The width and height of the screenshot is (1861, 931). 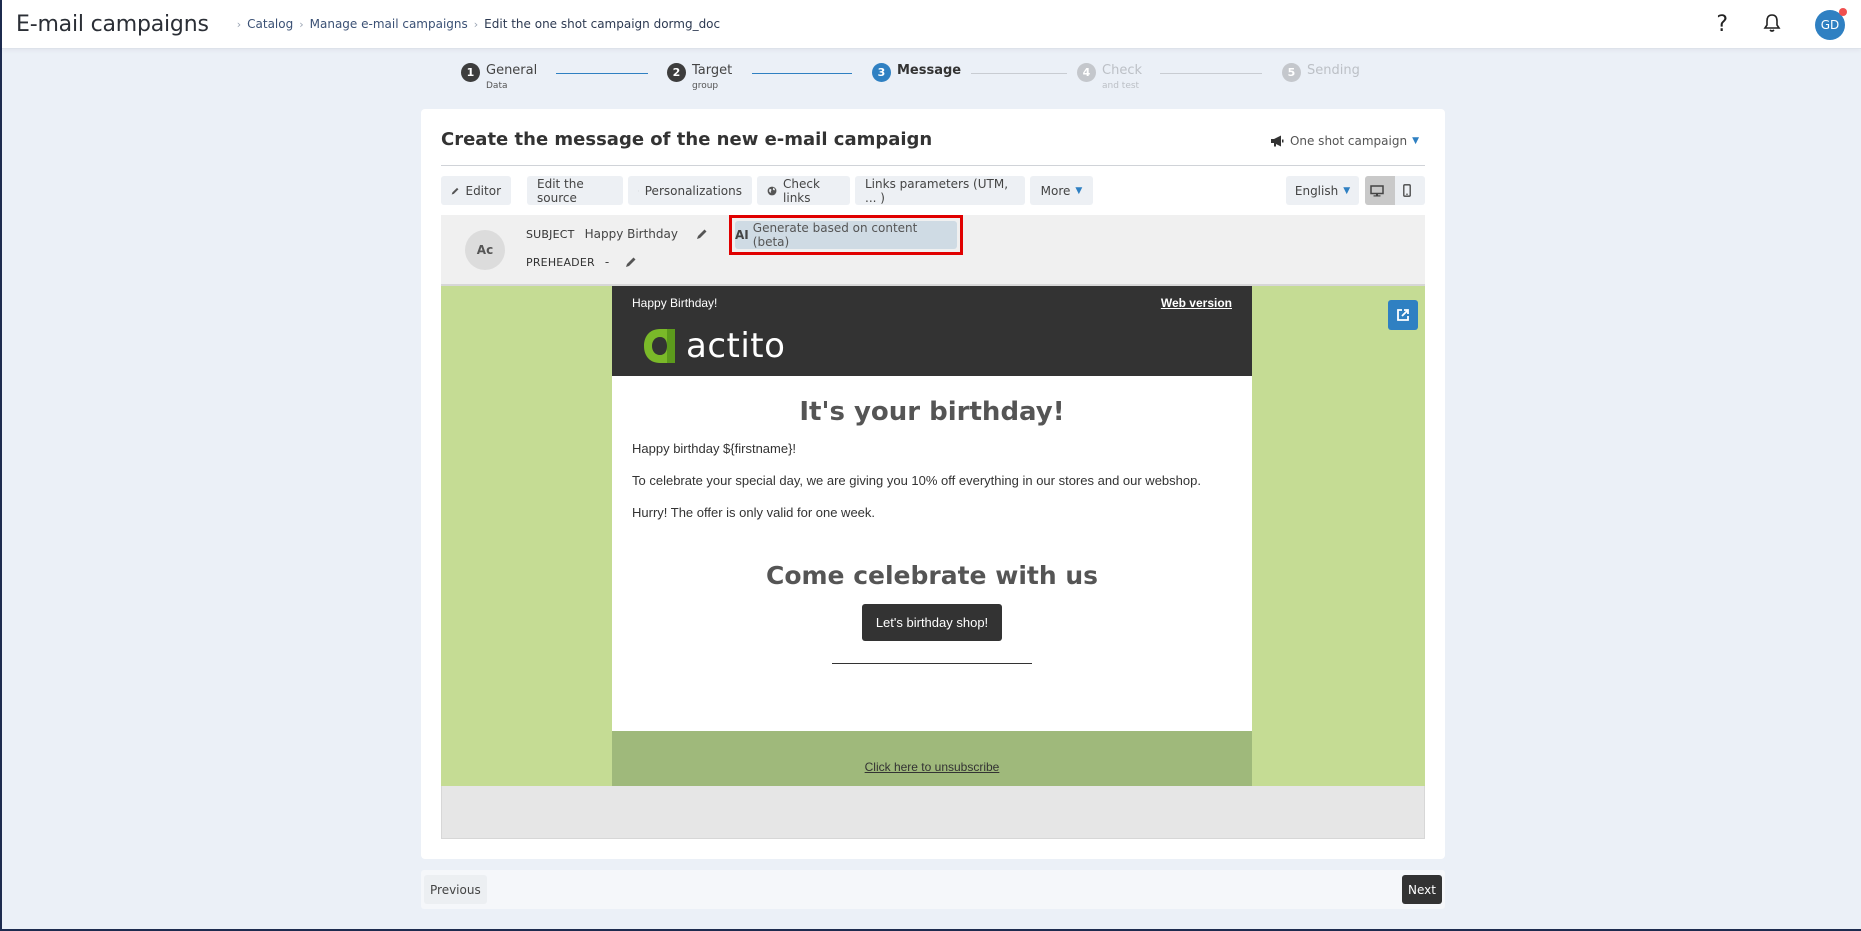 What do you see at coordinates (699, 77) in the screenshot?
I see `step-target: 2 Target group` at bounding box center [699, 77].